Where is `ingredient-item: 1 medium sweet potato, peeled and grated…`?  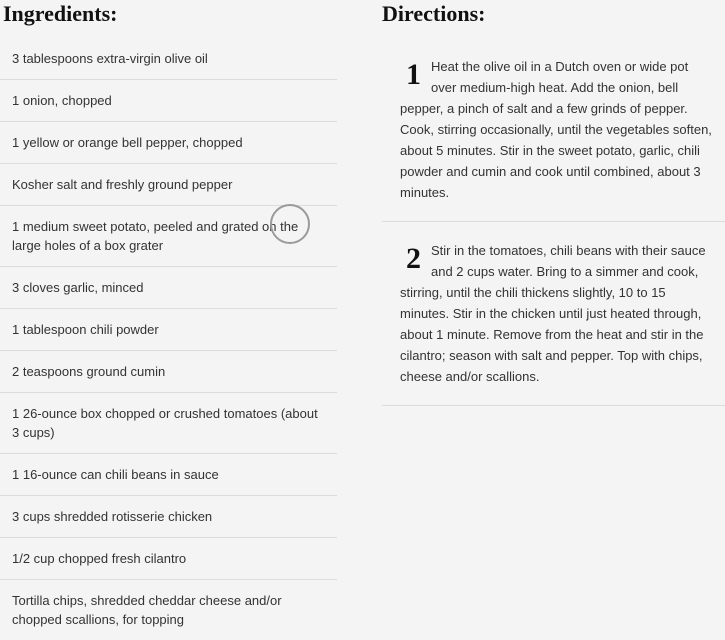
ingredient-item: 1 medium sweet potato, peeled and grated… is located at coordinates (168, 236).